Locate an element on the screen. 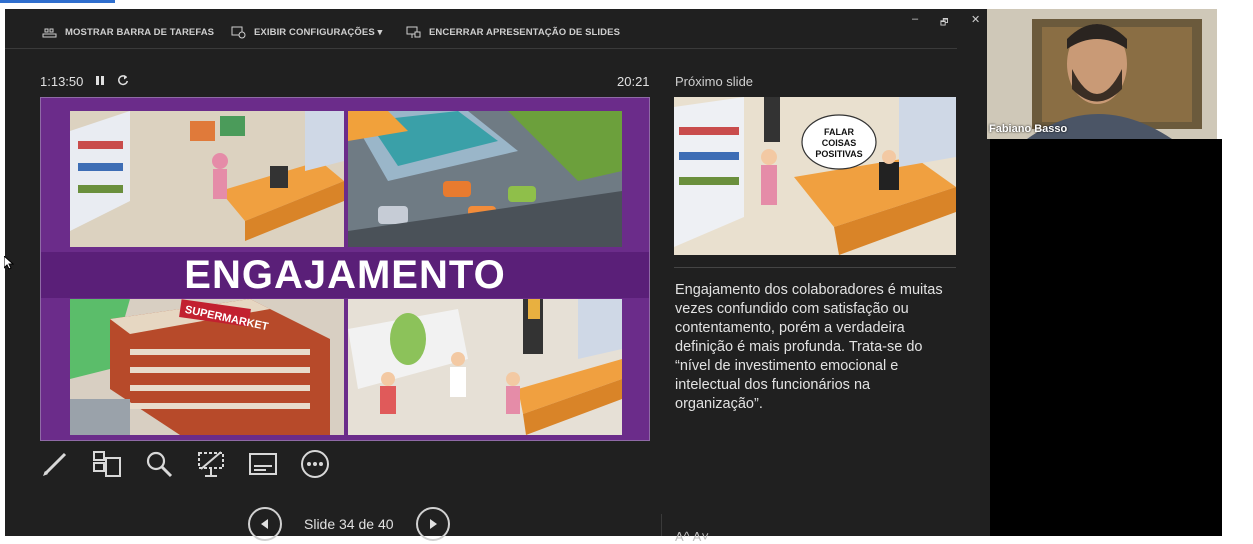 Image resolution: width=1253 pixels, height=544 pixels. notes-separator is located at coordinates (815, 267).